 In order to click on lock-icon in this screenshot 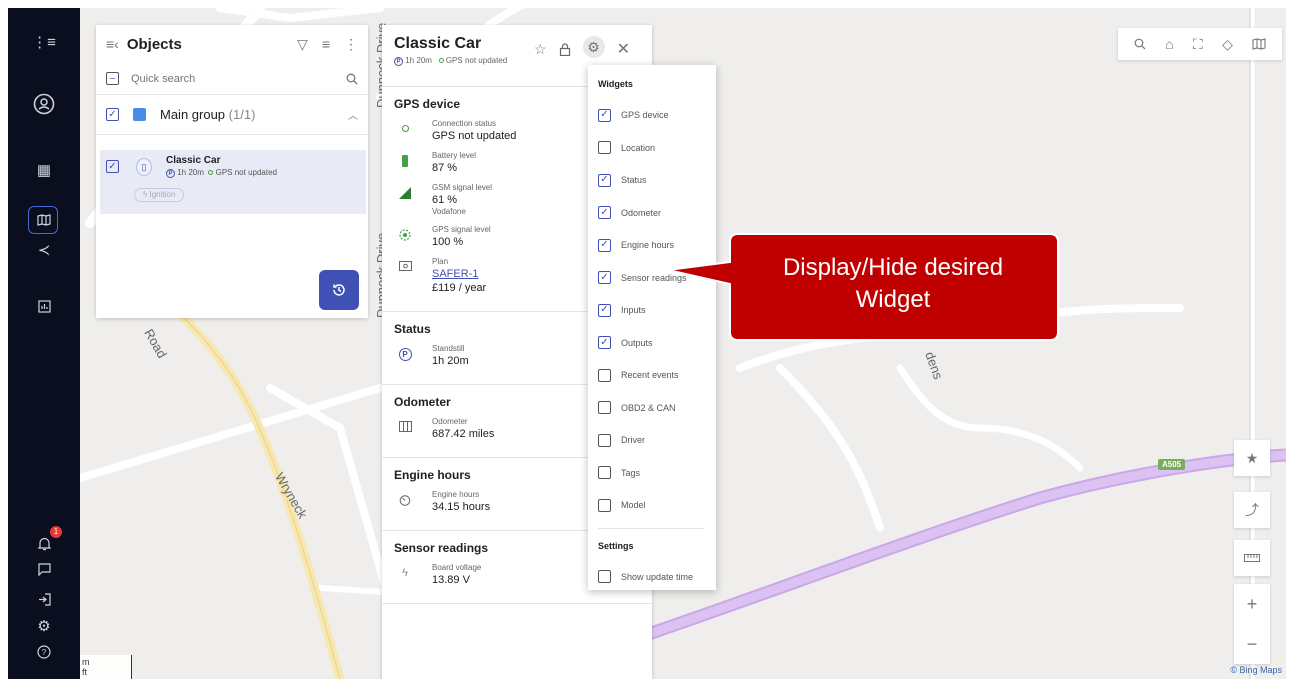, I will do `click(565, 49)`.